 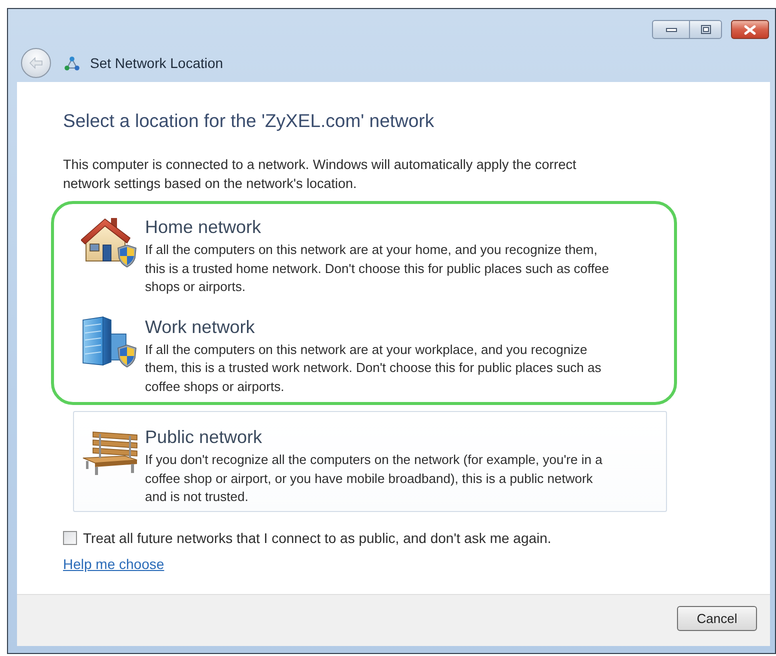 I want to click on maximize-button, so click(x=705, y=29).